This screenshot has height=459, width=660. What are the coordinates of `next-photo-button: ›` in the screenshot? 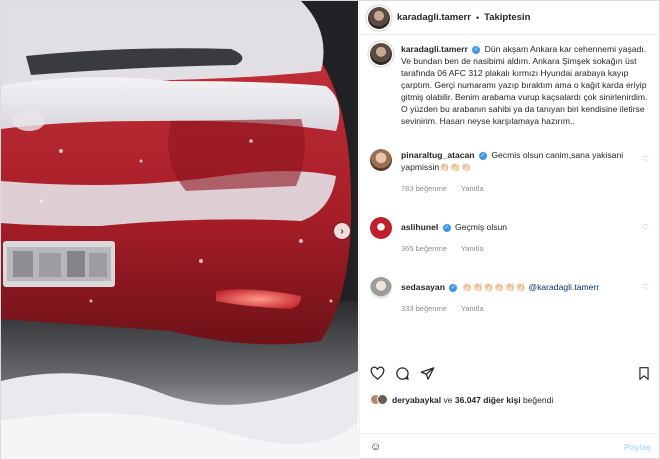 It's located at (342, 231).